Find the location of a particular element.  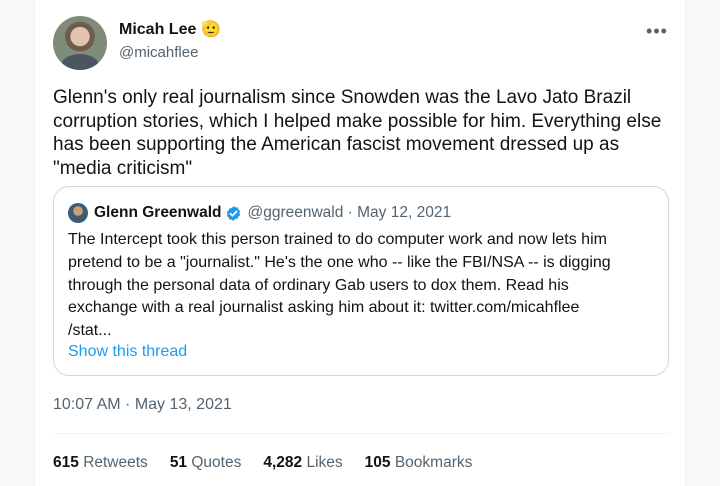

tweet-header: Micah Lee 🫡 @micahflee ••• is located at coordinates (361, 44).